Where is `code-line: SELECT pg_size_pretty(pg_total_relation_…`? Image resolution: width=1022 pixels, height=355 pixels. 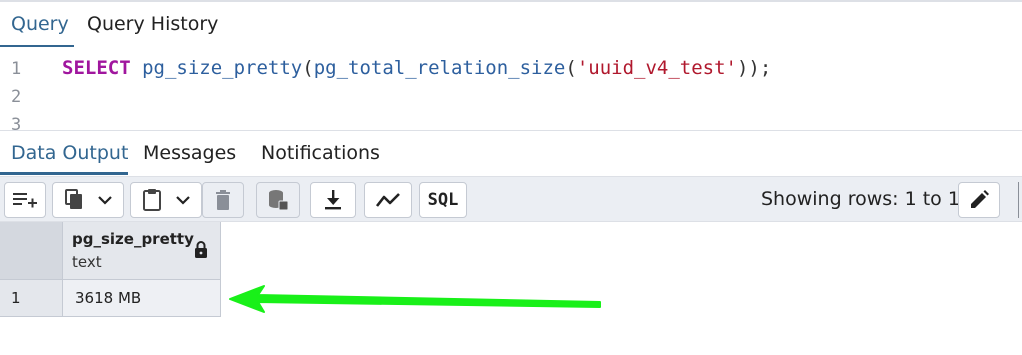
code-line: SELECT pg_size_pretty(pg_total_relation_… is located at coordinates (416, 68).